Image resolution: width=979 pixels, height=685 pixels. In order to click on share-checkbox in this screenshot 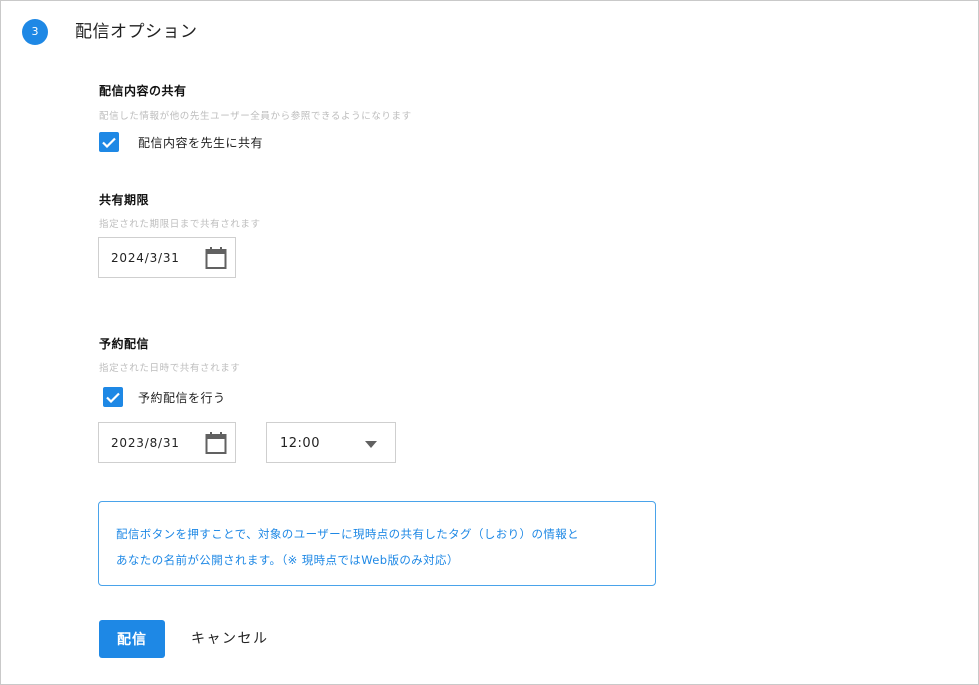, I will do `click(109, 142)`.